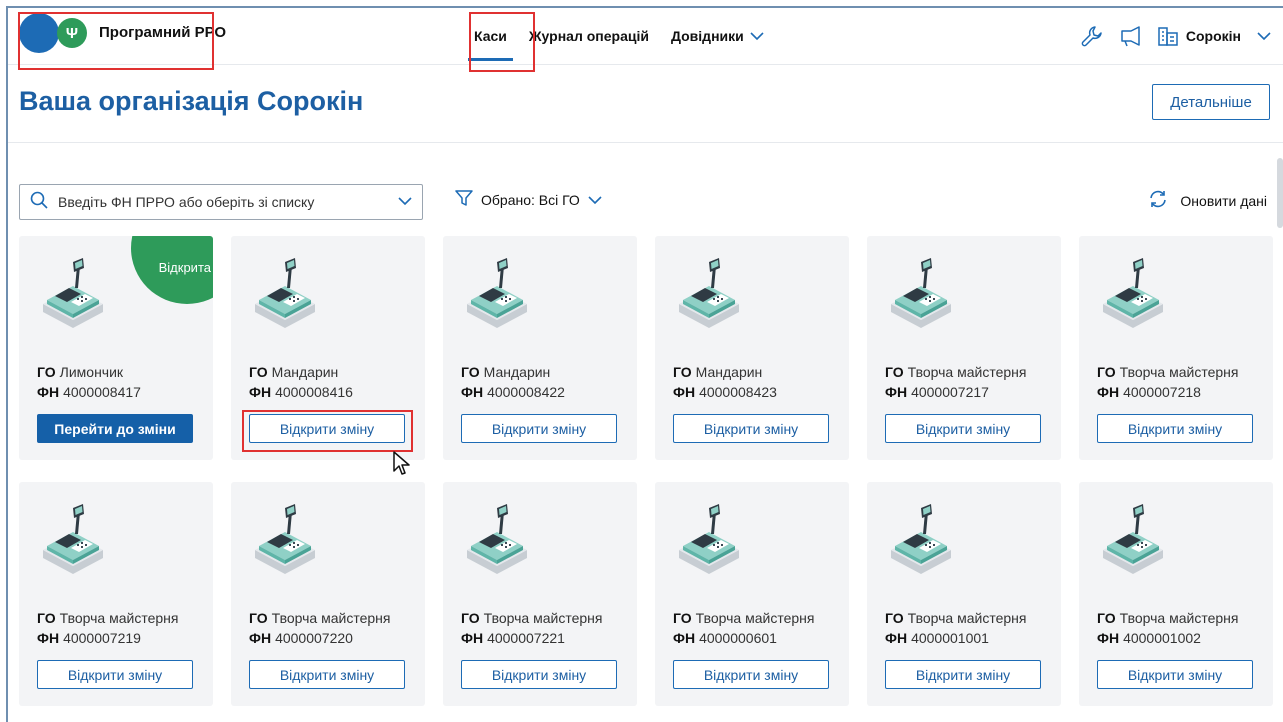  I want to click on card-info: ГО Творча майстерня ФН 4000001001, so click(955, 628).